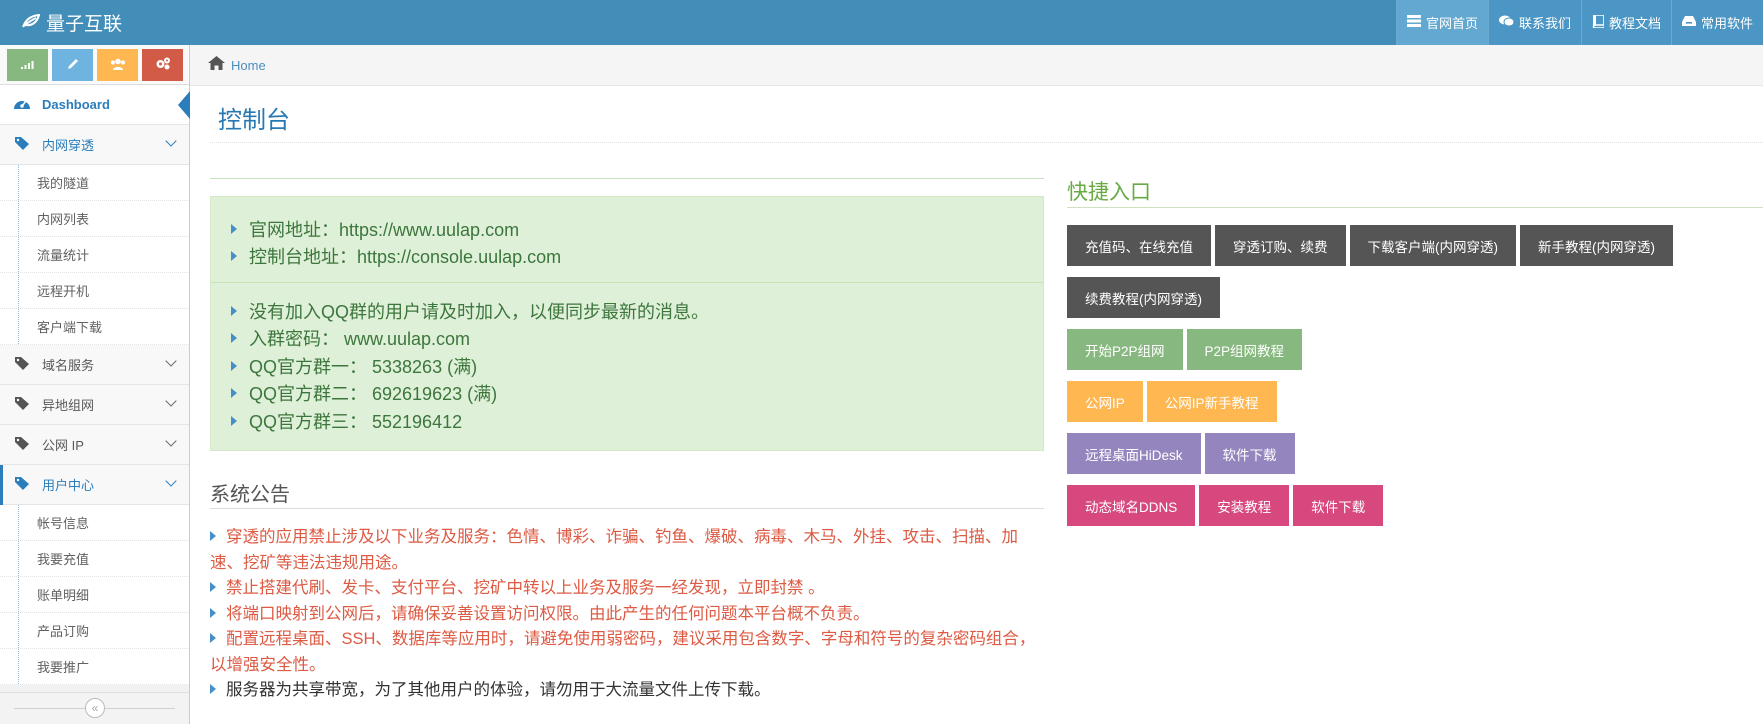 The image size is (1763, 724). What do you see at coordinates (986, 142) in the screenshot?
I see `page-header-divider` at bounding box center [986, 142].